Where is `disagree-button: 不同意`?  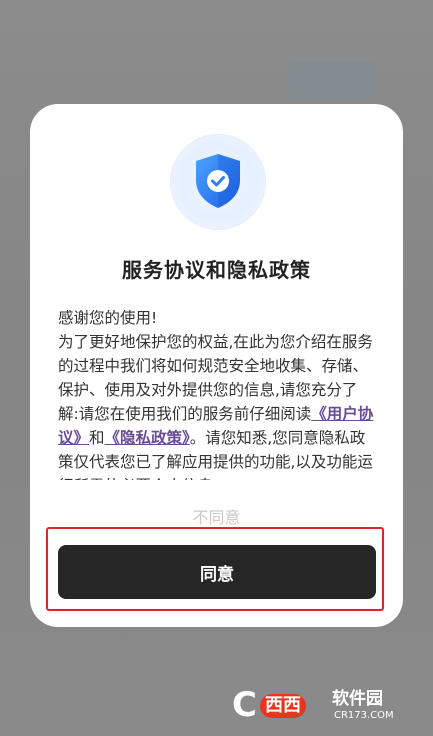
disagree-button: 不同意 is located at coordinates (216, 516).